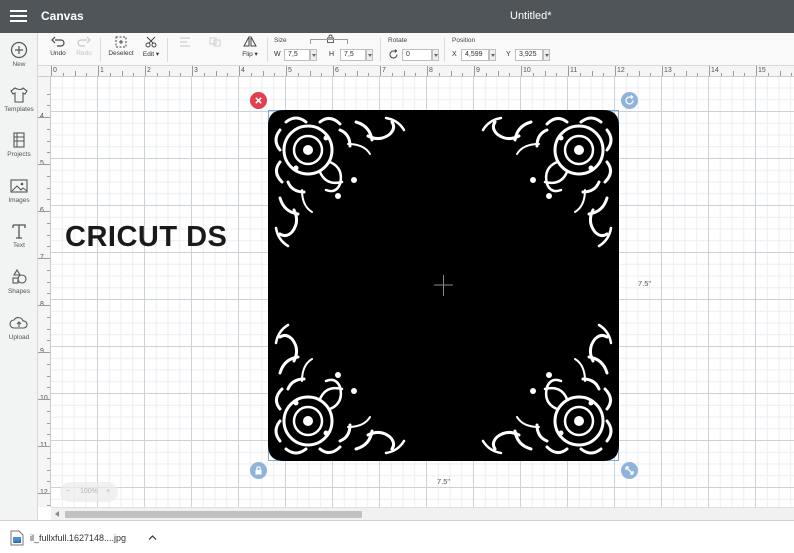 This screenshot has height=553, width=794. Describe the element at coordinates (19, 61) in the screenshot. I see `sidebar-item-new: New` at that location.